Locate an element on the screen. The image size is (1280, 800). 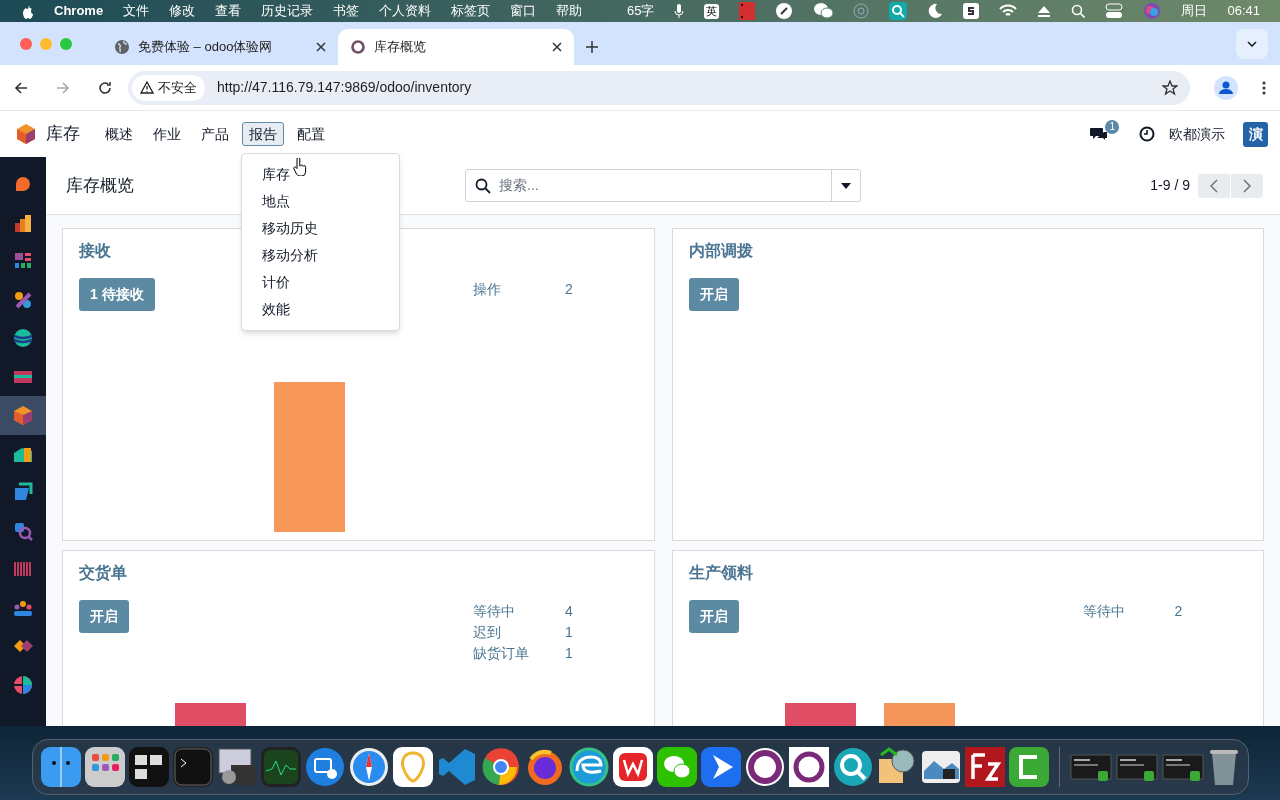
card-title: 内部调拨 is located at coordinates (720, 251).